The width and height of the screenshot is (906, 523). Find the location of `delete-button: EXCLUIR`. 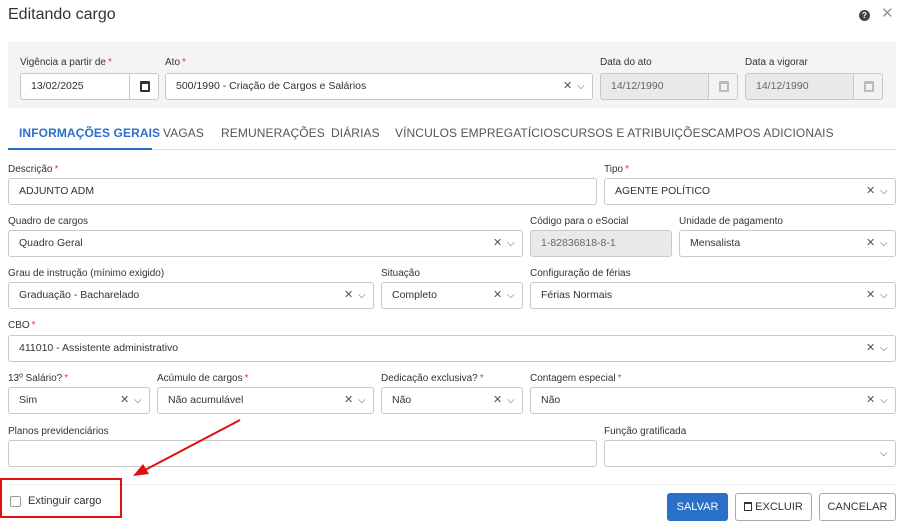

delete-button: EXCLUIR is located at coordinates (773, 507).